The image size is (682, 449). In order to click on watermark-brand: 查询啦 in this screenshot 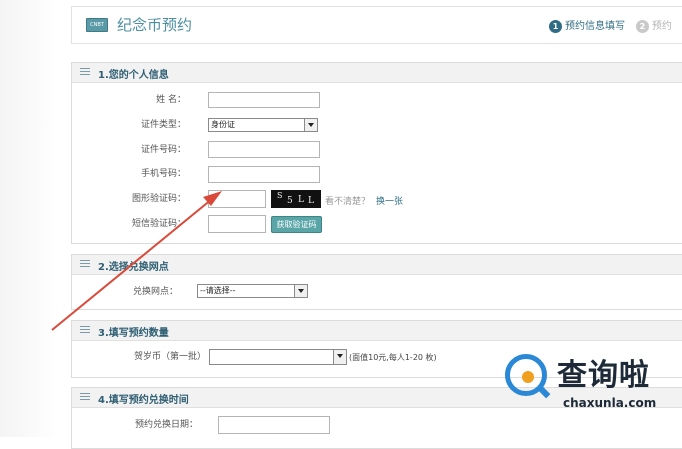, I will do `click(603, 375)`.